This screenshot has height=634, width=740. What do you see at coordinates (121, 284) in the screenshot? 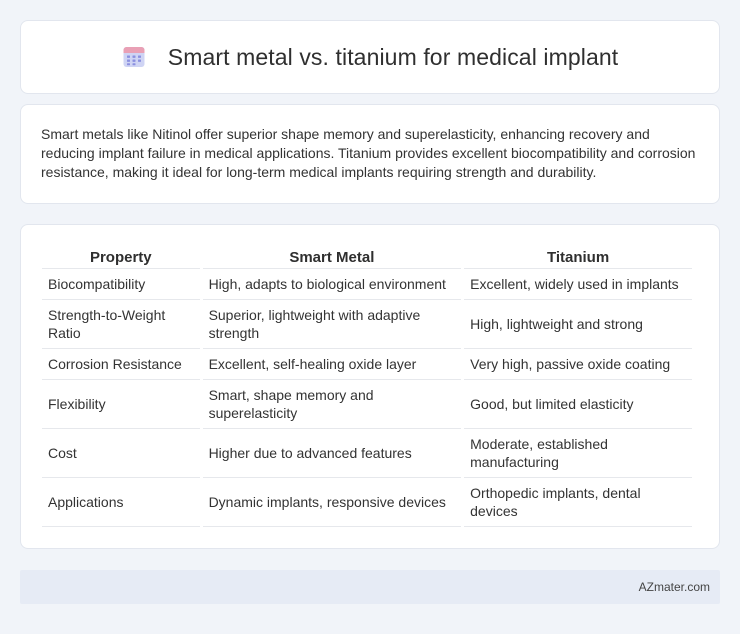
I see `property-cell: Biocompatibility` at bounding box center [121, 284].